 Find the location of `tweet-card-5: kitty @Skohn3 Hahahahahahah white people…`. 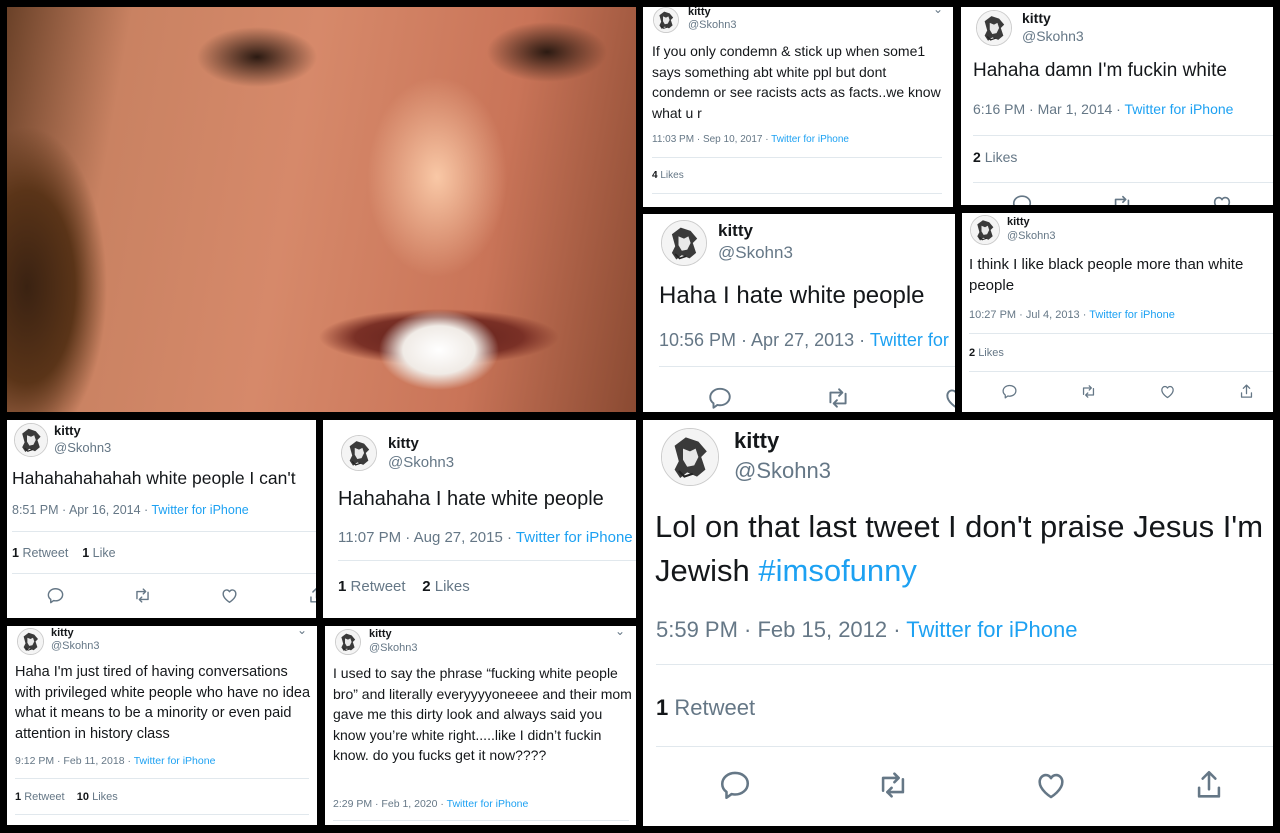

tweet-card-5: kitty @Skohn3 Hahahahahahah white people… is located at coordinates (161, 519).